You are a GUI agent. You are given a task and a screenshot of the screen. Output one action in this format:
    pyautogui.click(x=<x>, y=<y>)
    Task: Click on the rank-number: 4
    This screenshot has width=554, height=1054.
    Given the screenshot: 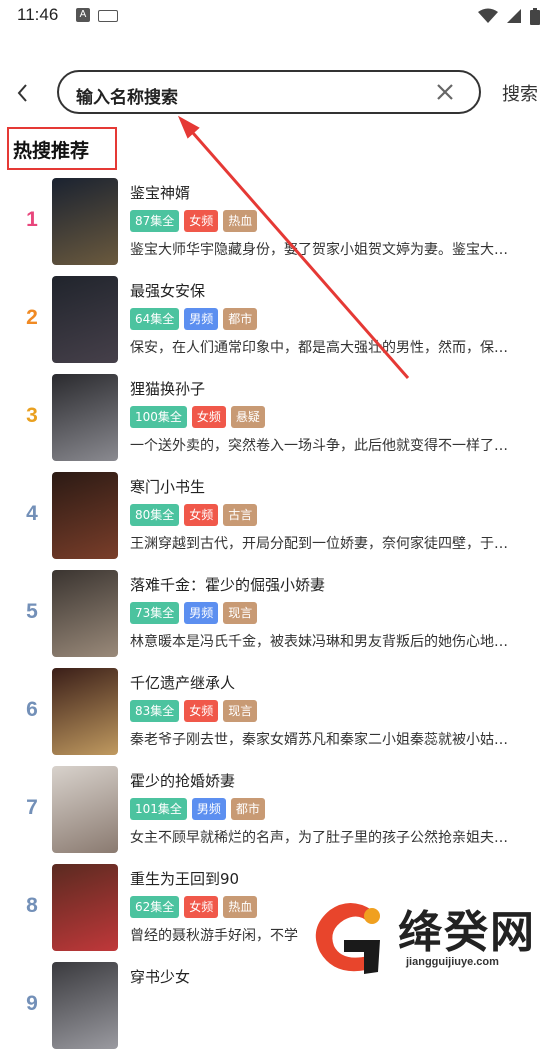 What is the action you would take?
    pyautogui.click(x=32, y=513)
    